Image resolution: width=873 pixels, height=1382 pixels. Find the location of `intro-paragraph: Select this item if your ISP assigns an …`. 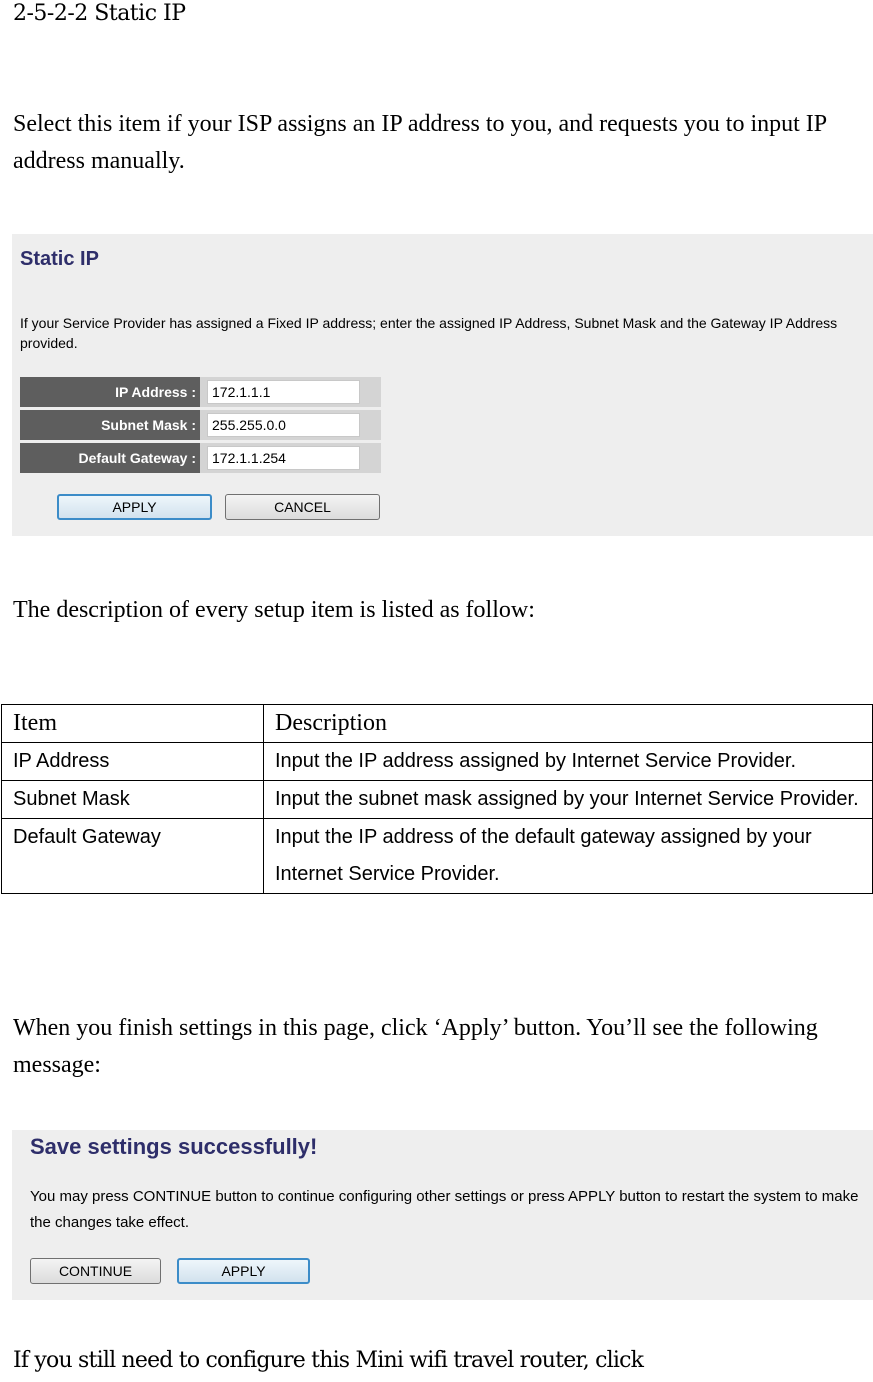

intro-paragraph: Select this item if your ISP assigns an … is located at coordinates (420, 142).